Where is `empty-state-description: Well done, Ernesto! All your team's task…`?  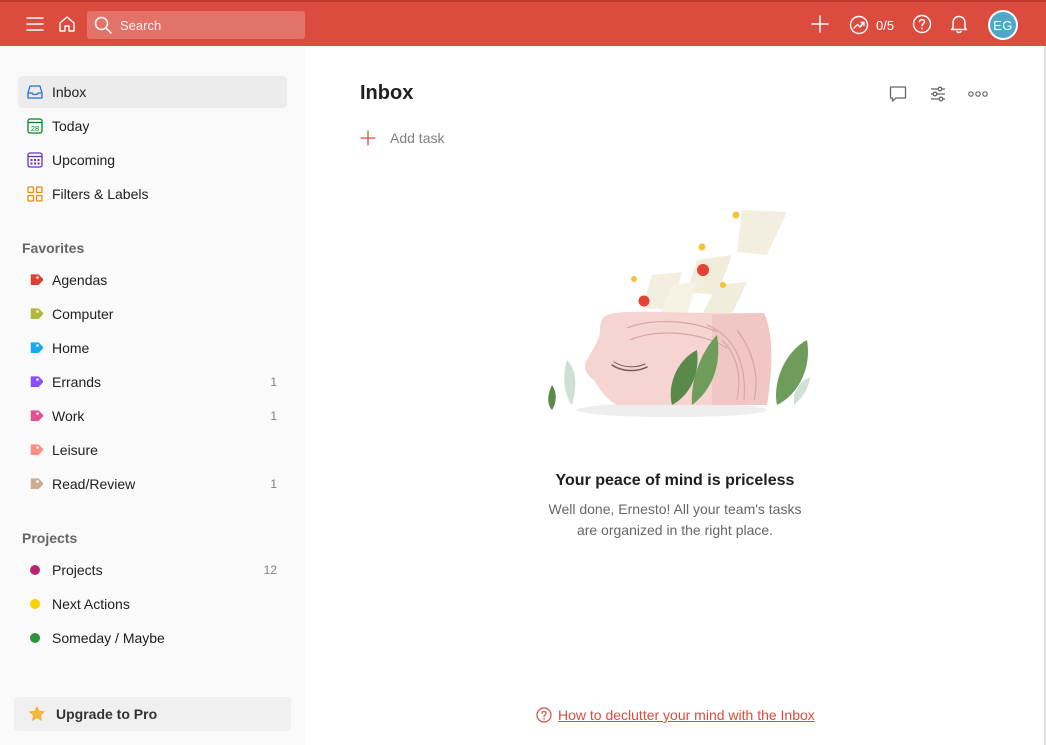 empty-state-description: Well done, Ernesto! All your team's task… is located at coordinates (675, 519).